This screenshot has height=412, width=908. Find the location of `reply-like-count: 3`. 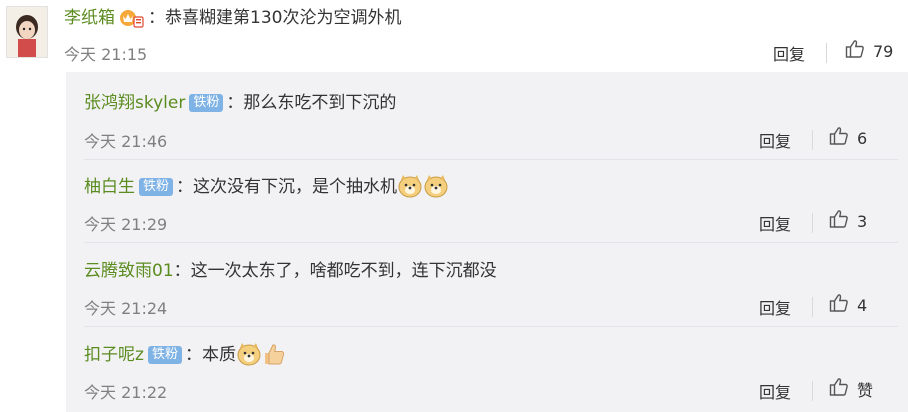

reply-like-count: 3 is located at coordinates (862, 221).